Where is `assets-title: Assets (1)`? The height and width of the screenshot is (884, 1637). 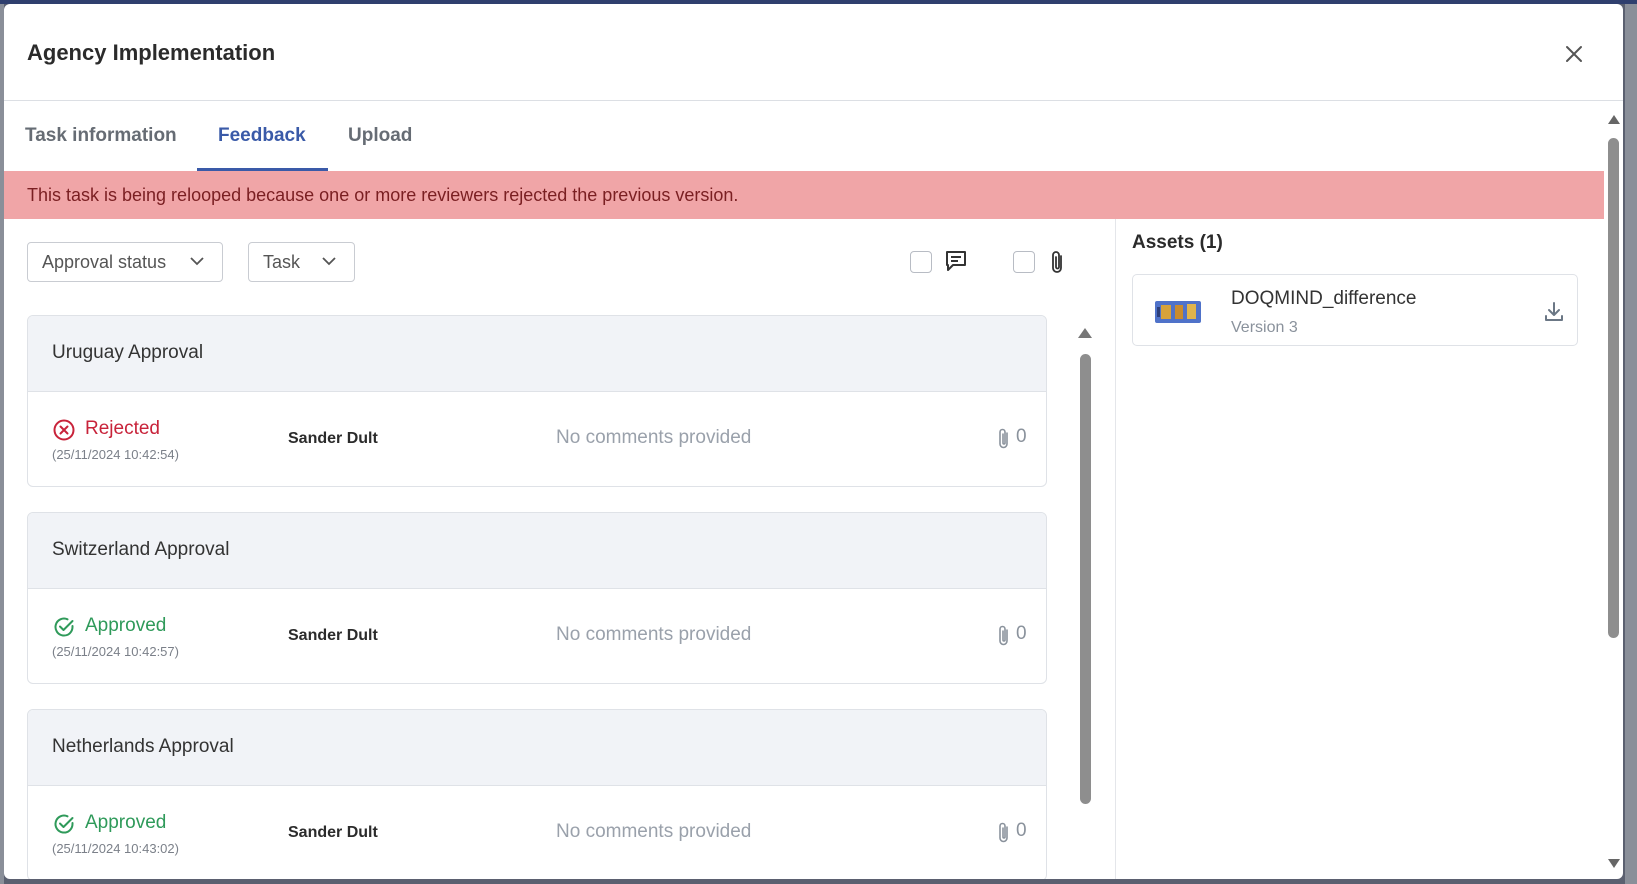
assets-title: Assets (1) is located at coordinates (1177, 242).